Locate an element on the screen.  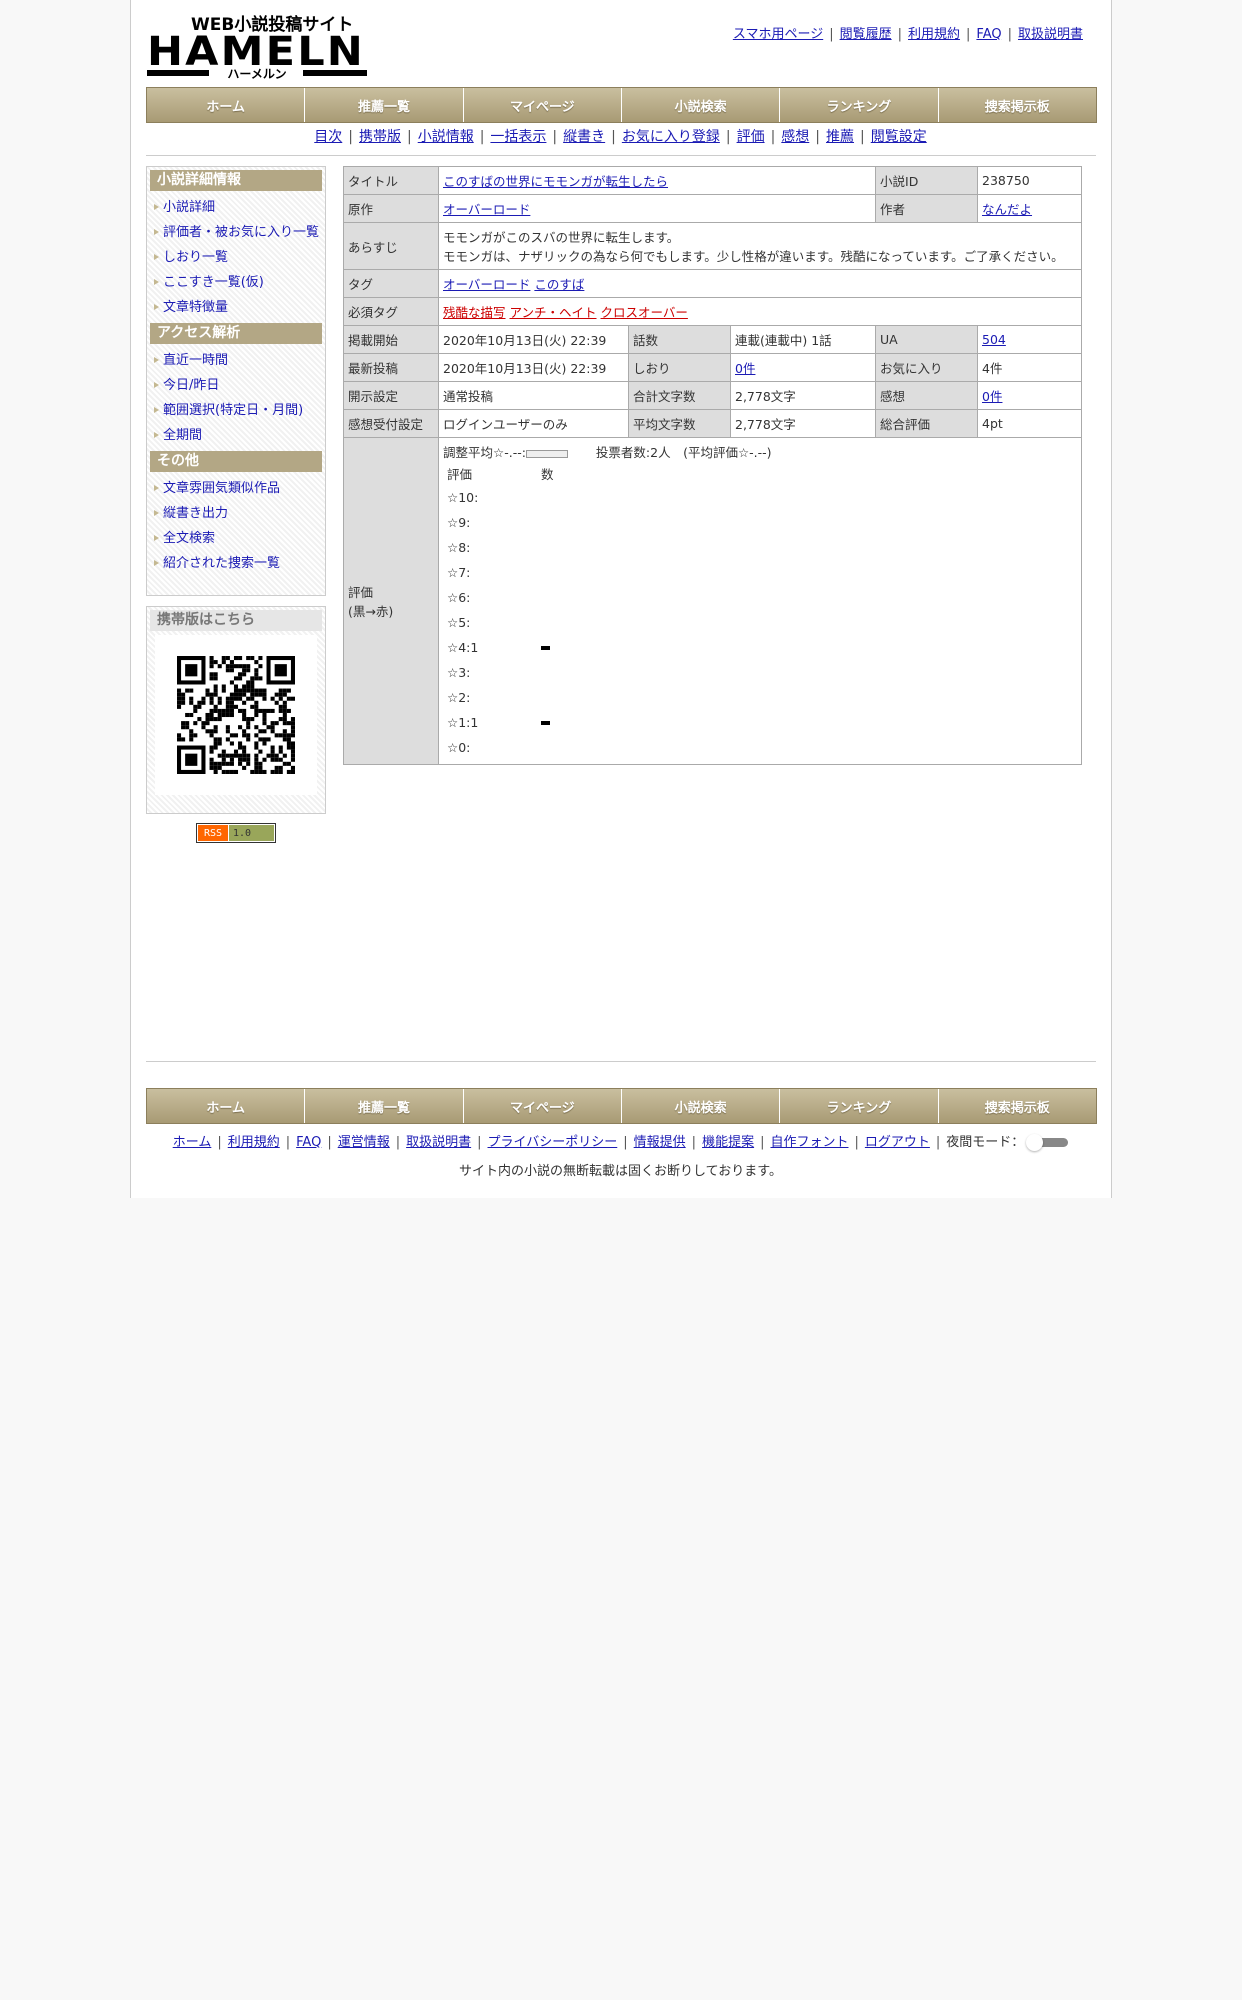
sidebar-link: しおり一覧 is located at coordinates (195, 257).